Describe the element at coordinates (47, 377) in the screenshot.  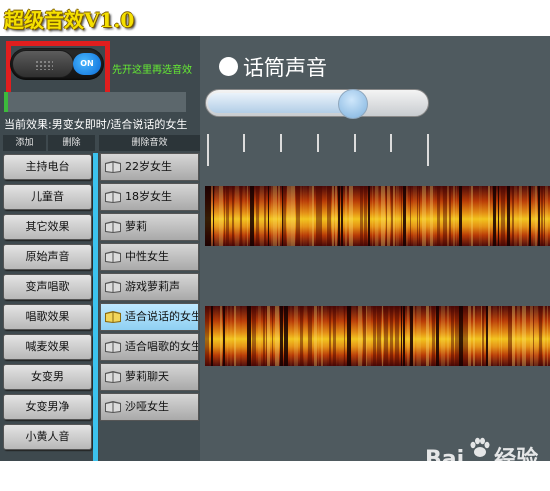
I see `category-item: 女变男` at that location.